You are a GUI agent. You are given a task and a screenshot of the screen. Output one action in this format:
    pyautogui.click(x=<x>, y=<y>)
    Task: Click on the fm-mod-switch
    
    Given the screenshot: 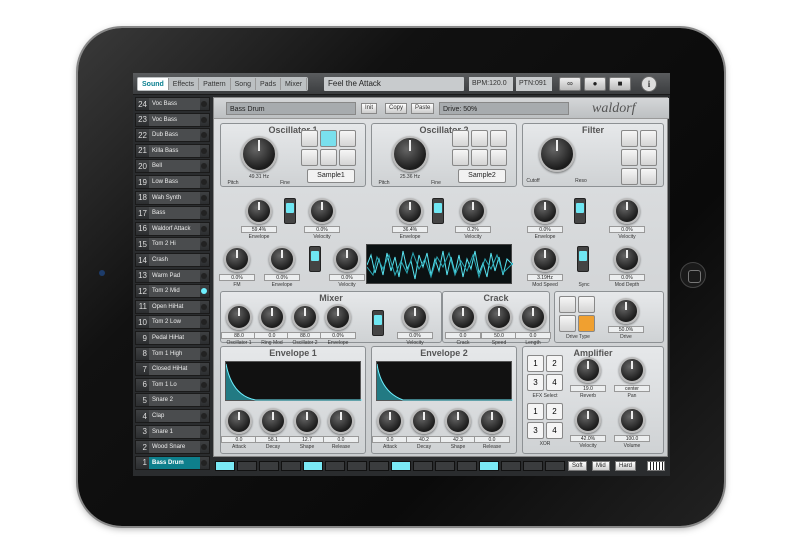 What is the action you would take?
    pyautogui.click(x=315, y=259)
    